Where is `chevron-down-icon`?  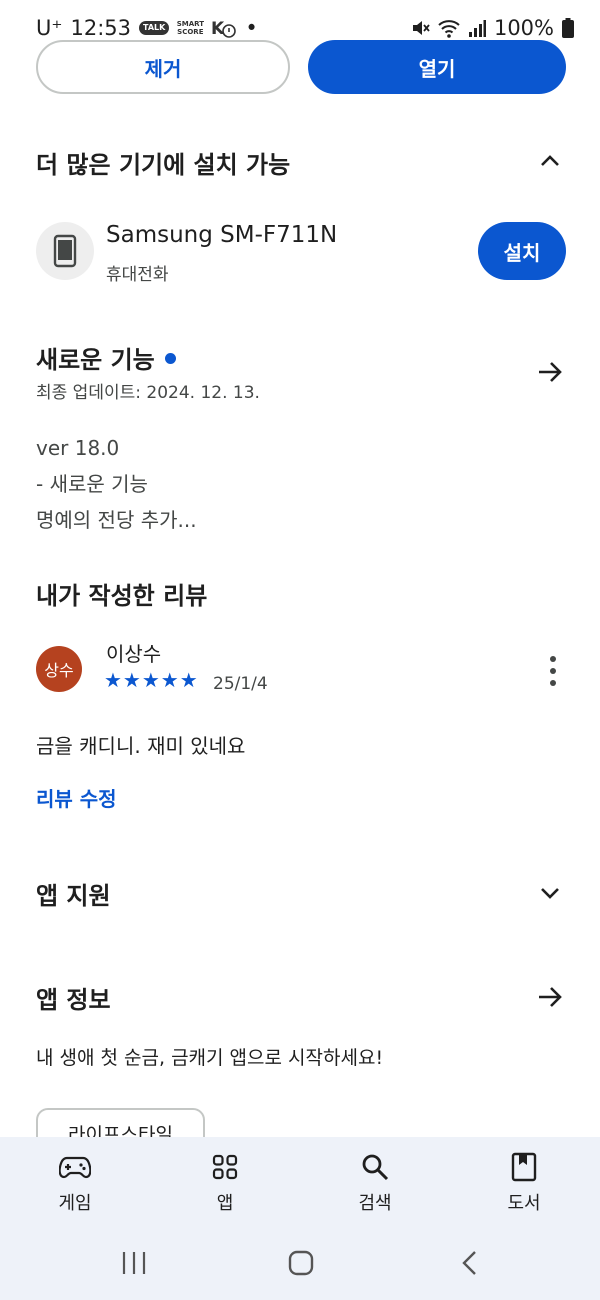
chevron-down-icon is located at coordinates (550, 893).